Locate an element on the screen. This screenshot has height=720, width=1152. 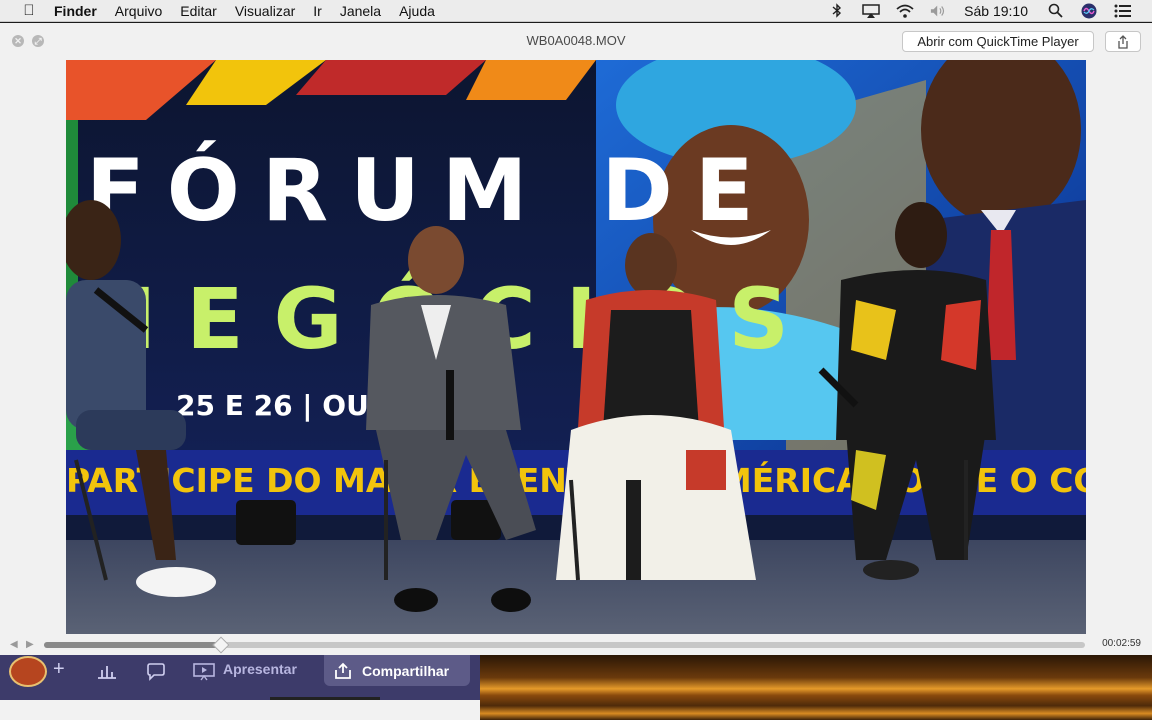
share-button is located at coordinates (1123, 41).